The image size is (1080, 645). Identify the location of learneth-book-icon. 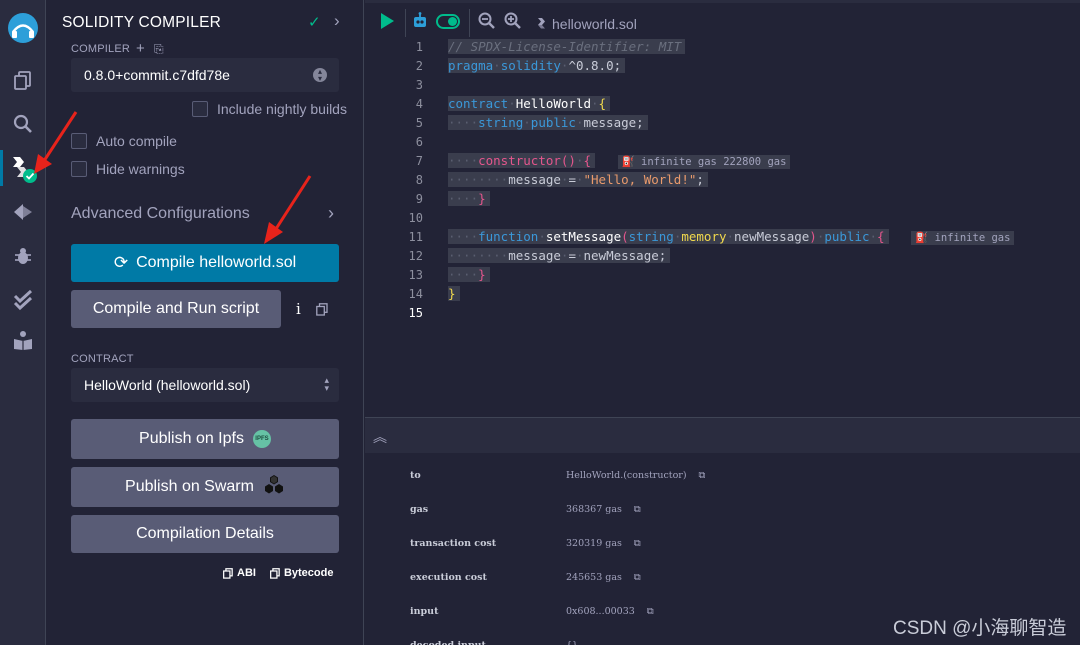
(23, 340).